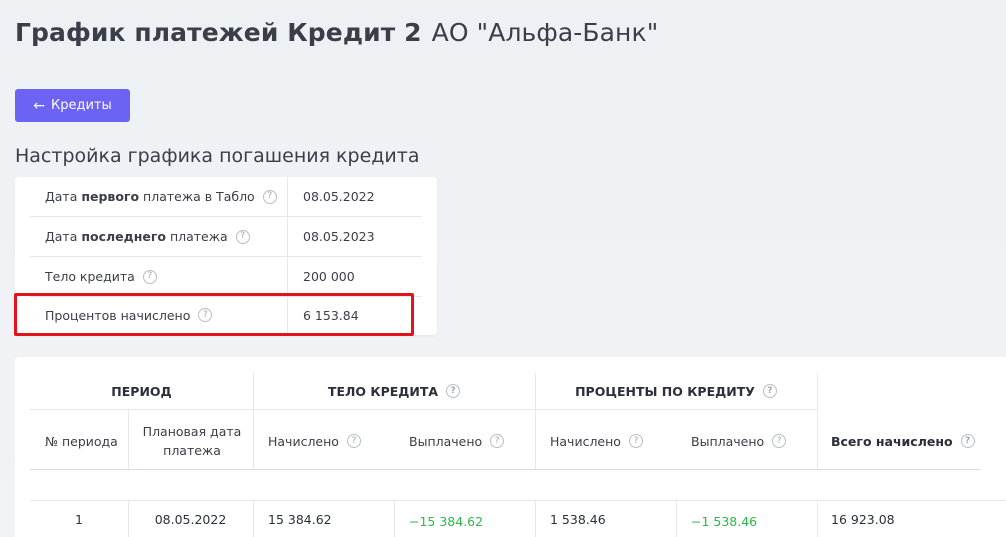  What do you see at coordinates (331, 315) in the screenshot?
I see `settings-value: 6 153.84` at bounding box center [331, 315].